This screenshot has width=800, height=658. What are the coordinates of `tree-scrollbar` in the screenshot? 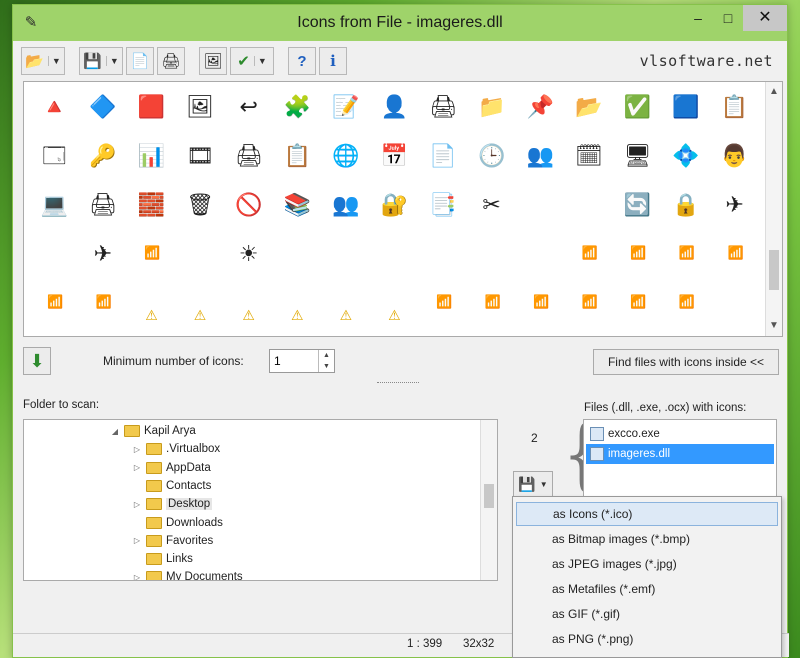 It's located at (488, 500).